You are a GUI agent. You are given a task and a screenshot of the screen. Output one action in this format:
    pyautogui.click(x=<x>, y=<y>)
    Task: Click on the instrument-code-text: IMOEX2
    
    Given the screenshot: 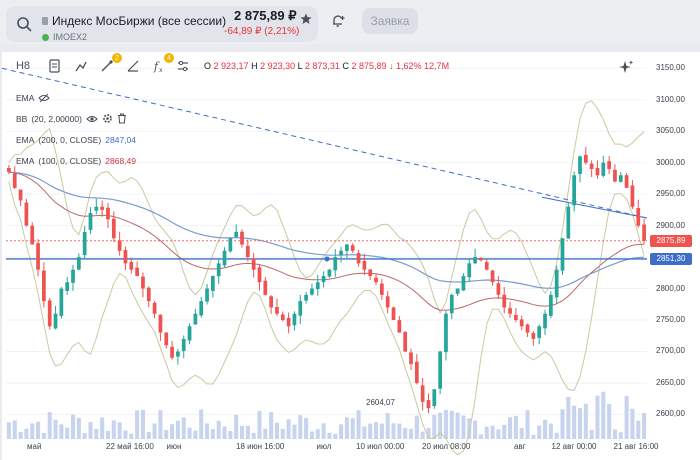 What is the action you would take?
    pyautogui.click(x=70, y=37)
    